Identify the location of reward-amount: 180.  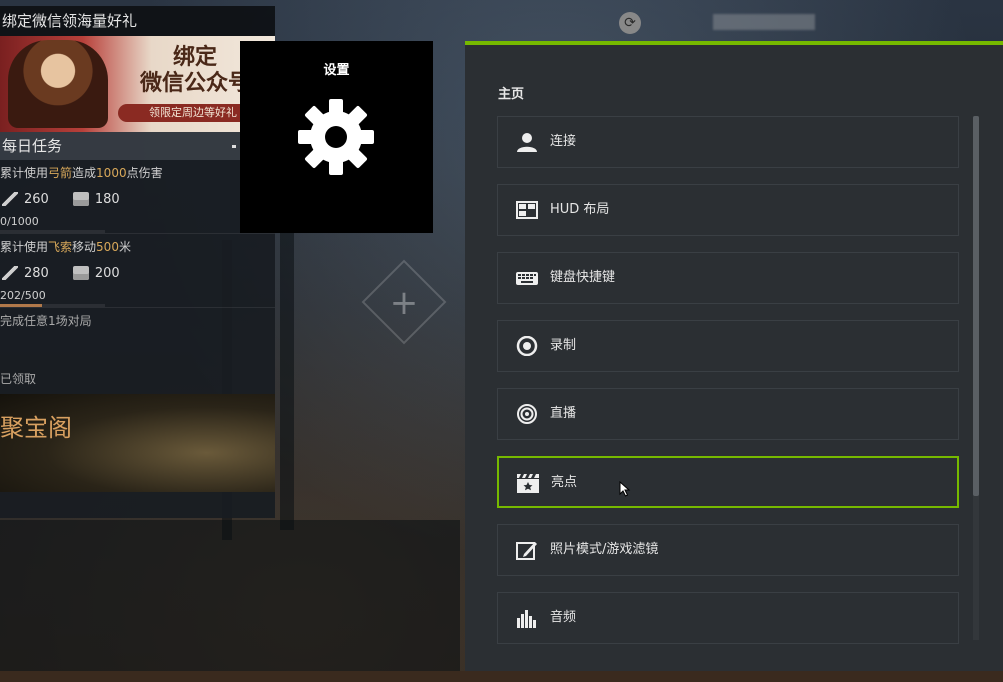
(107, 199).